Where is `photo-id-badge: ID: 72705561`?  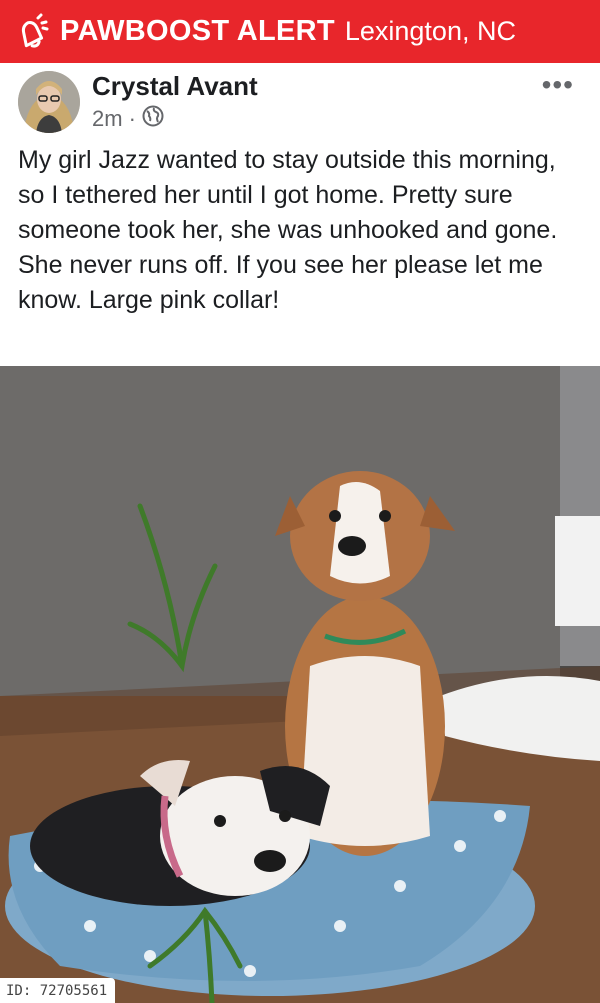
photo-id-badge: ID: 72705561 is located at coordinates (58, 990).